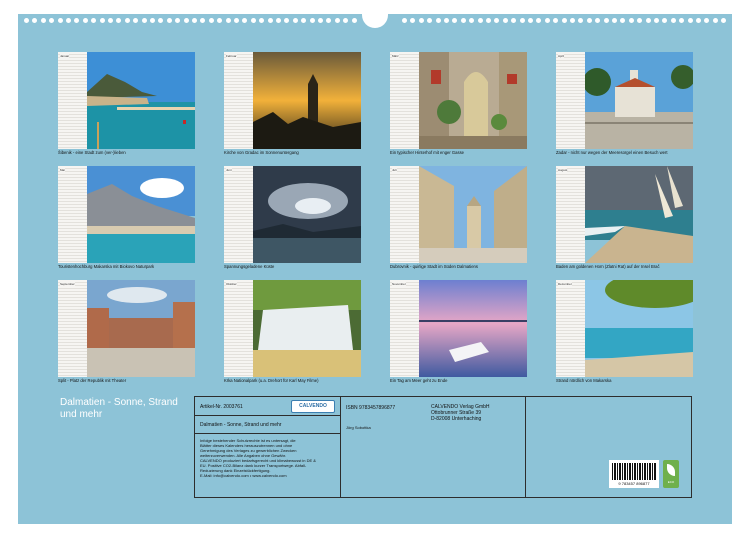 Image resolution: width=750 pixels, height=540 pixels. Describe the element at coordinates (229, 170) in the screenshot. I see `month-name: Juni` at that location.